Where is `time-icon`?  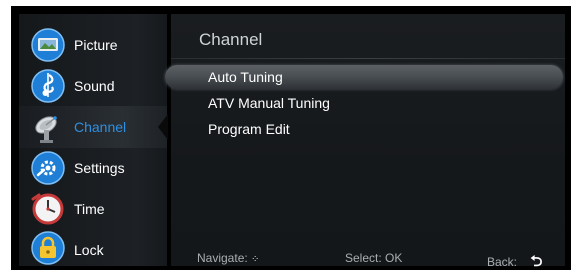 time-icon is located at coordinates (48, 209).